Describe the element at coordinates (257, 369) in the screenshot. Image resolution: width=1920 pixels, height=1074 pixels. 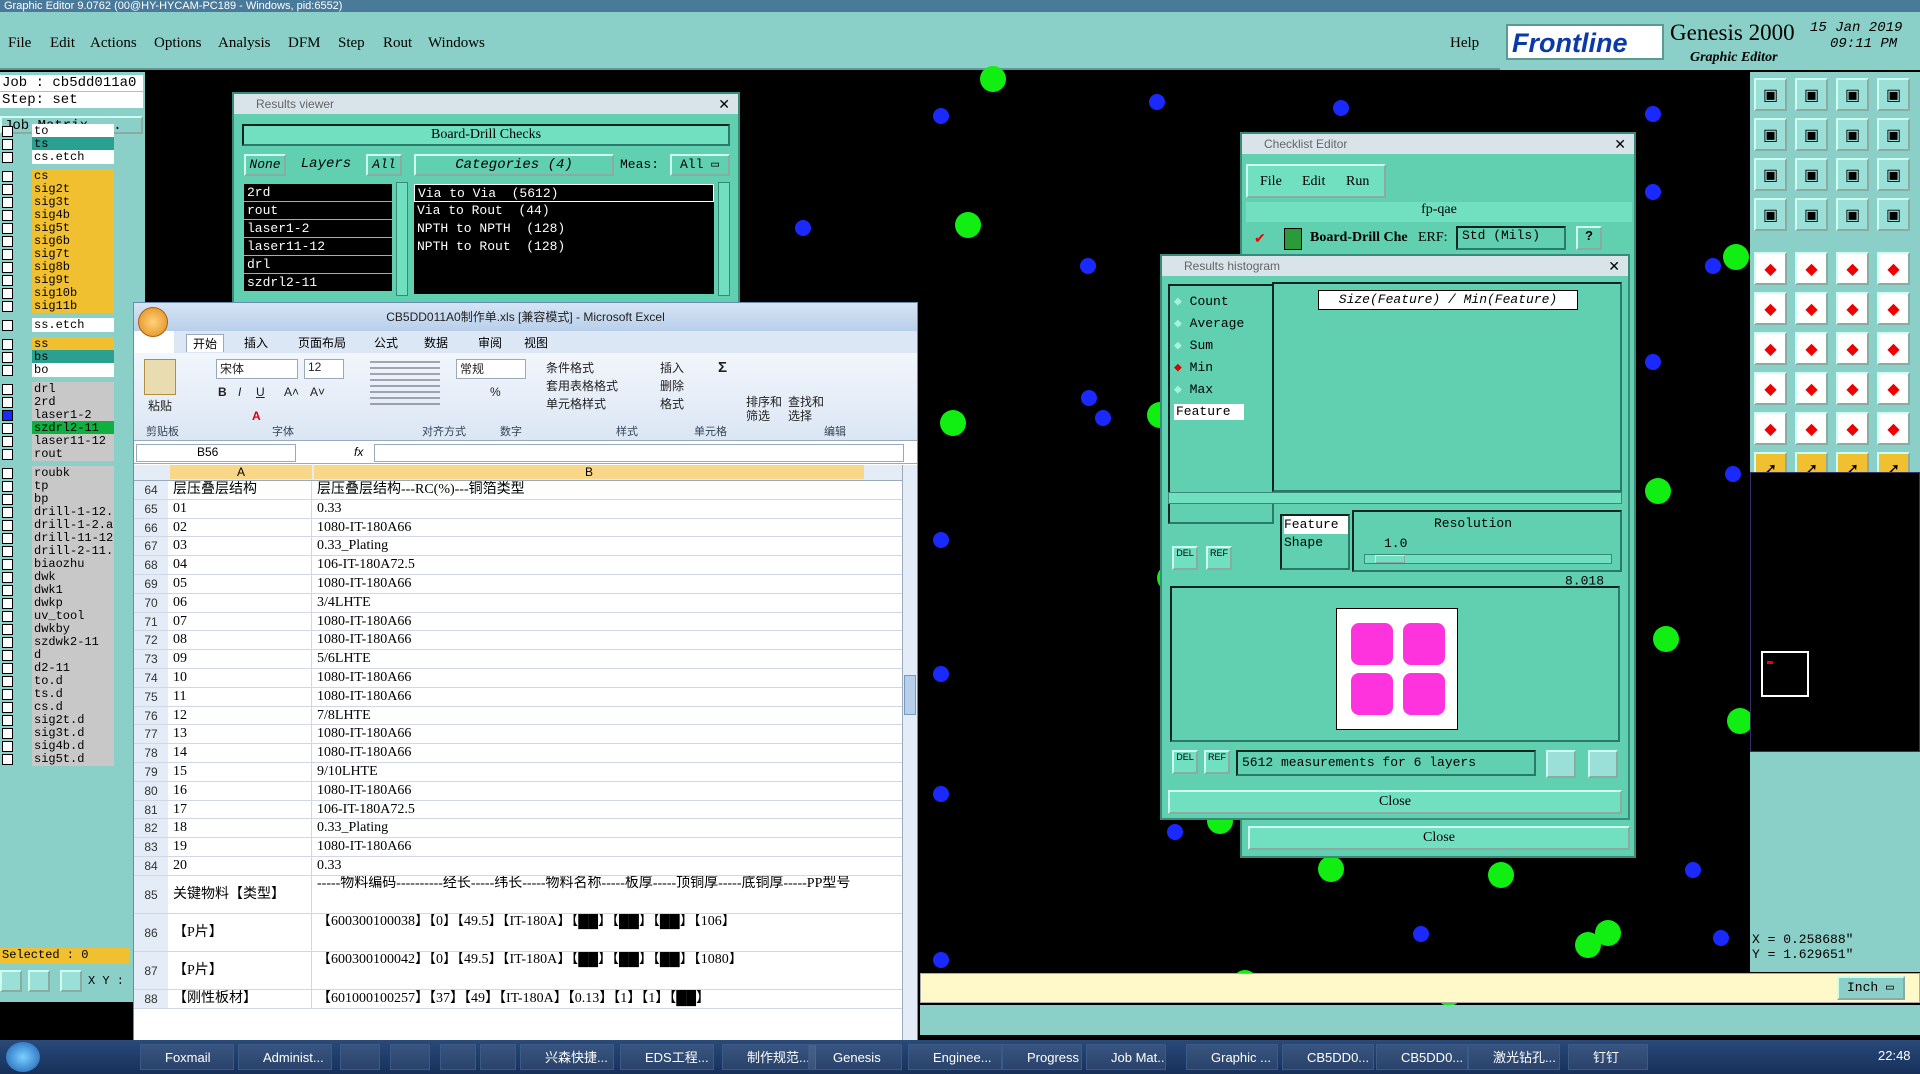
I see `font-name-select: 宋体` at that location.